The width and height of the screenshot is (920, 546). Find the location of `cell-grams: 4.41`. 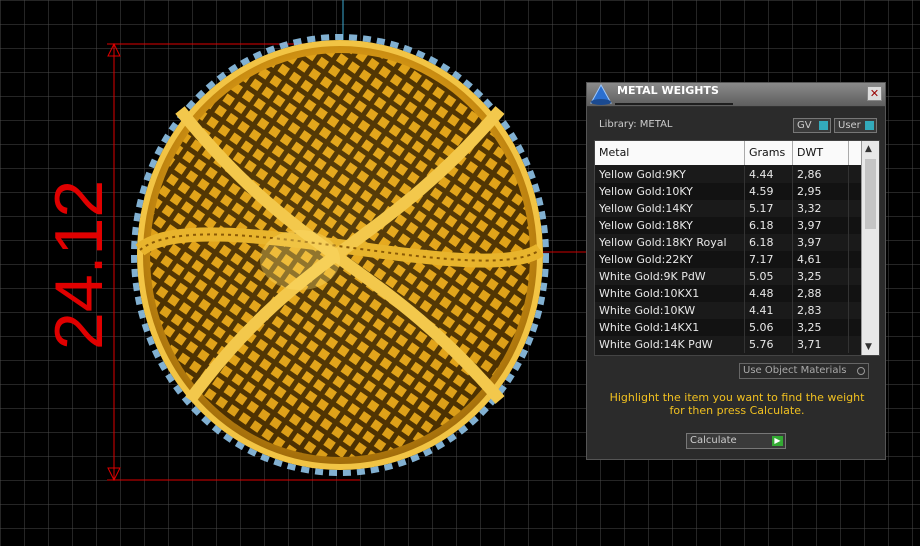

cell-grams: 4.41 is located at coordinates (769, 310).